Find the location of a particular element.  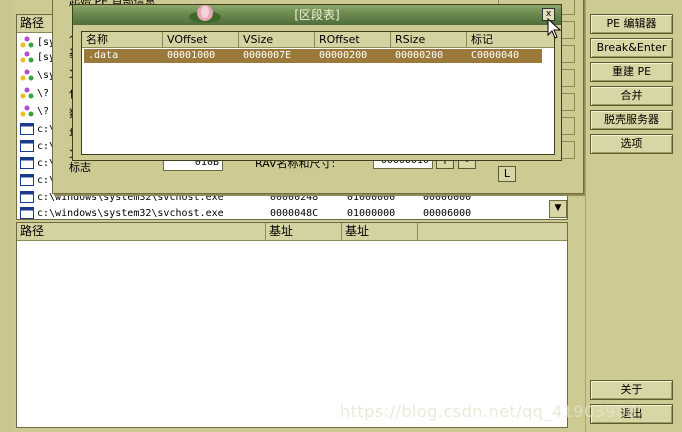

about-button: 关于 is located at coordinates (631, 390).